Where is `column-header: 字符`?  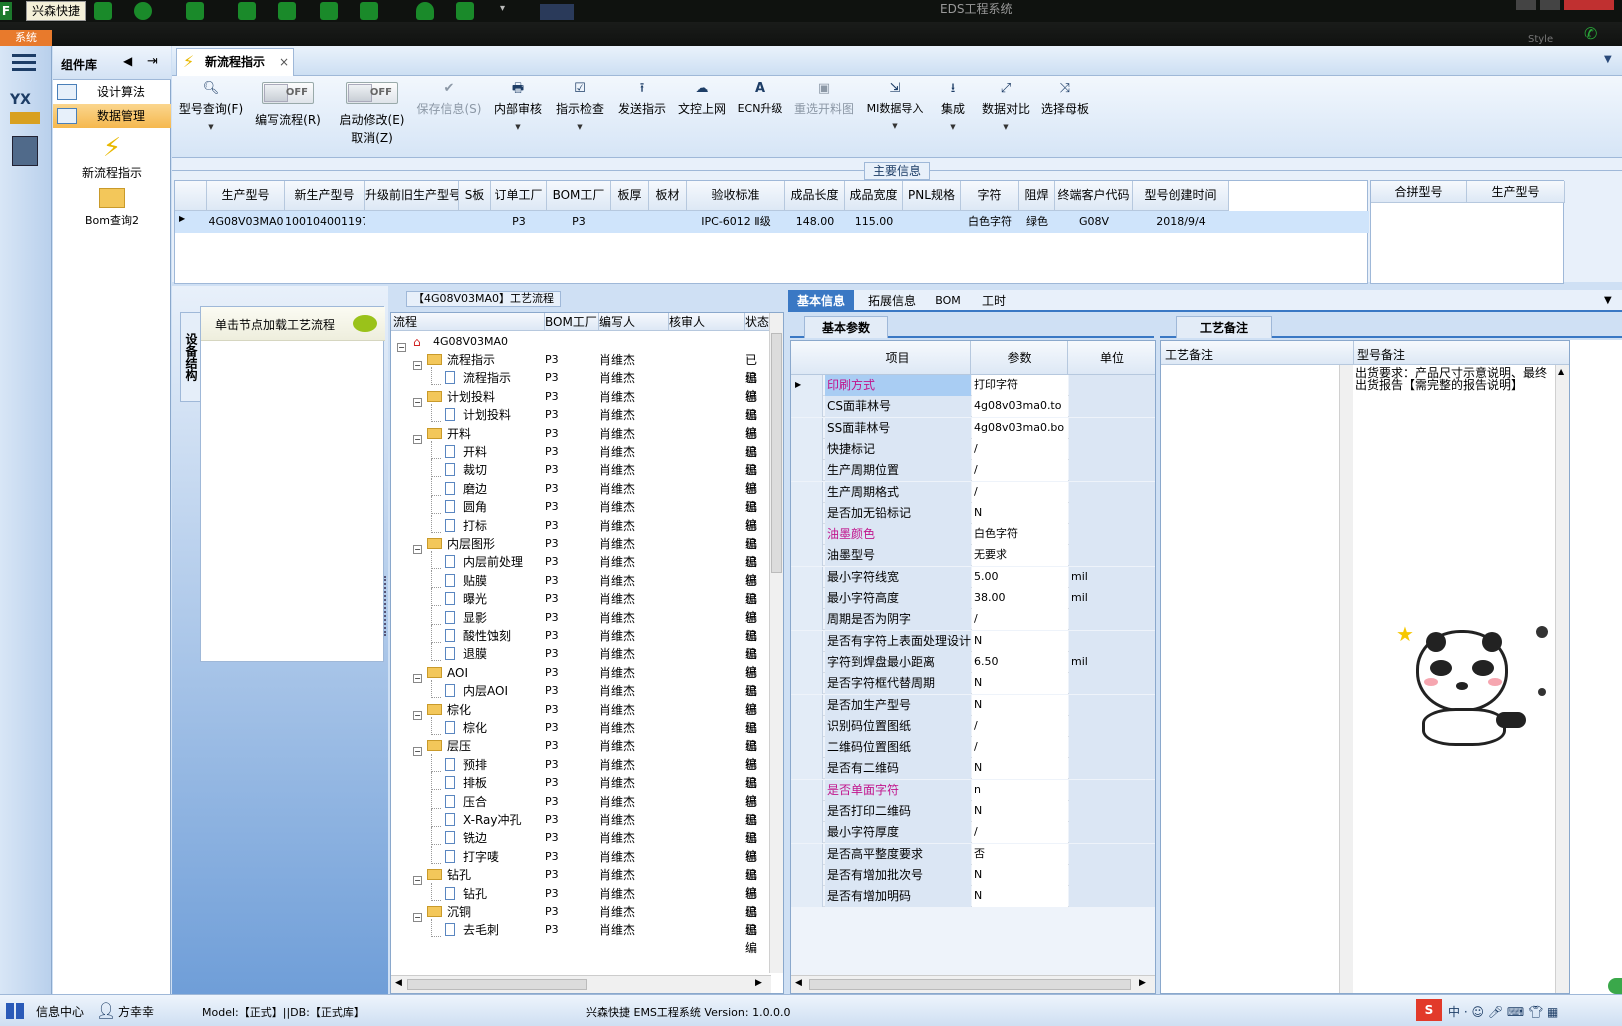
column-header: 字符 is located at coordinates (990, 196).